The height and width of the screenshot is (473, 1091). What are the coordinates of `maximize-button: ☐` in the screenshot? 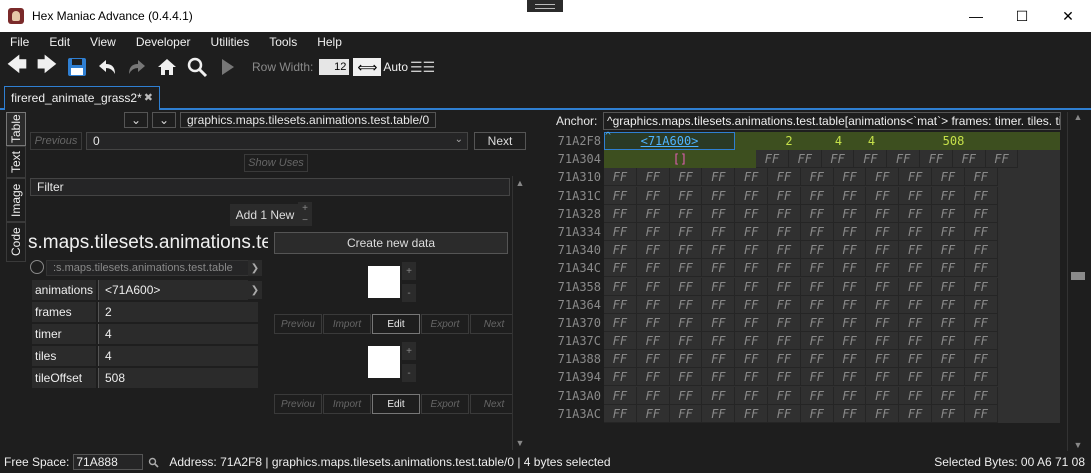 It's located at (1022, 16).